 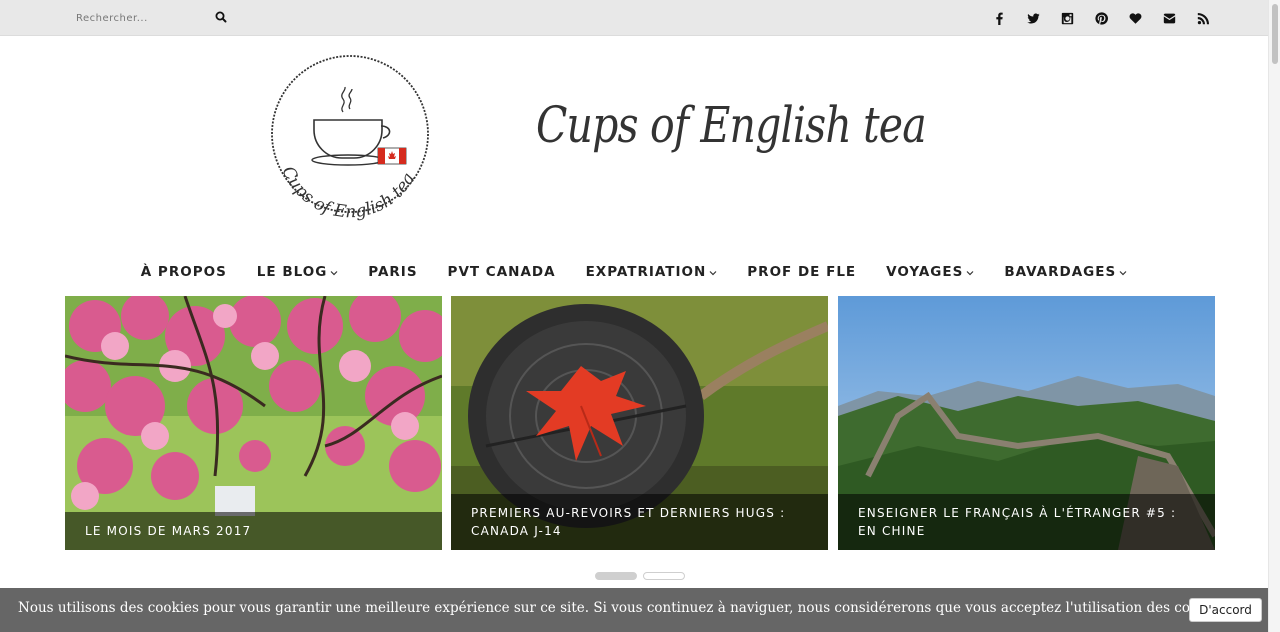 What do you see at coordinates (1274, 316) in the screenshot?
I see `page-scrollbar` at bounding box center [1274, 316].